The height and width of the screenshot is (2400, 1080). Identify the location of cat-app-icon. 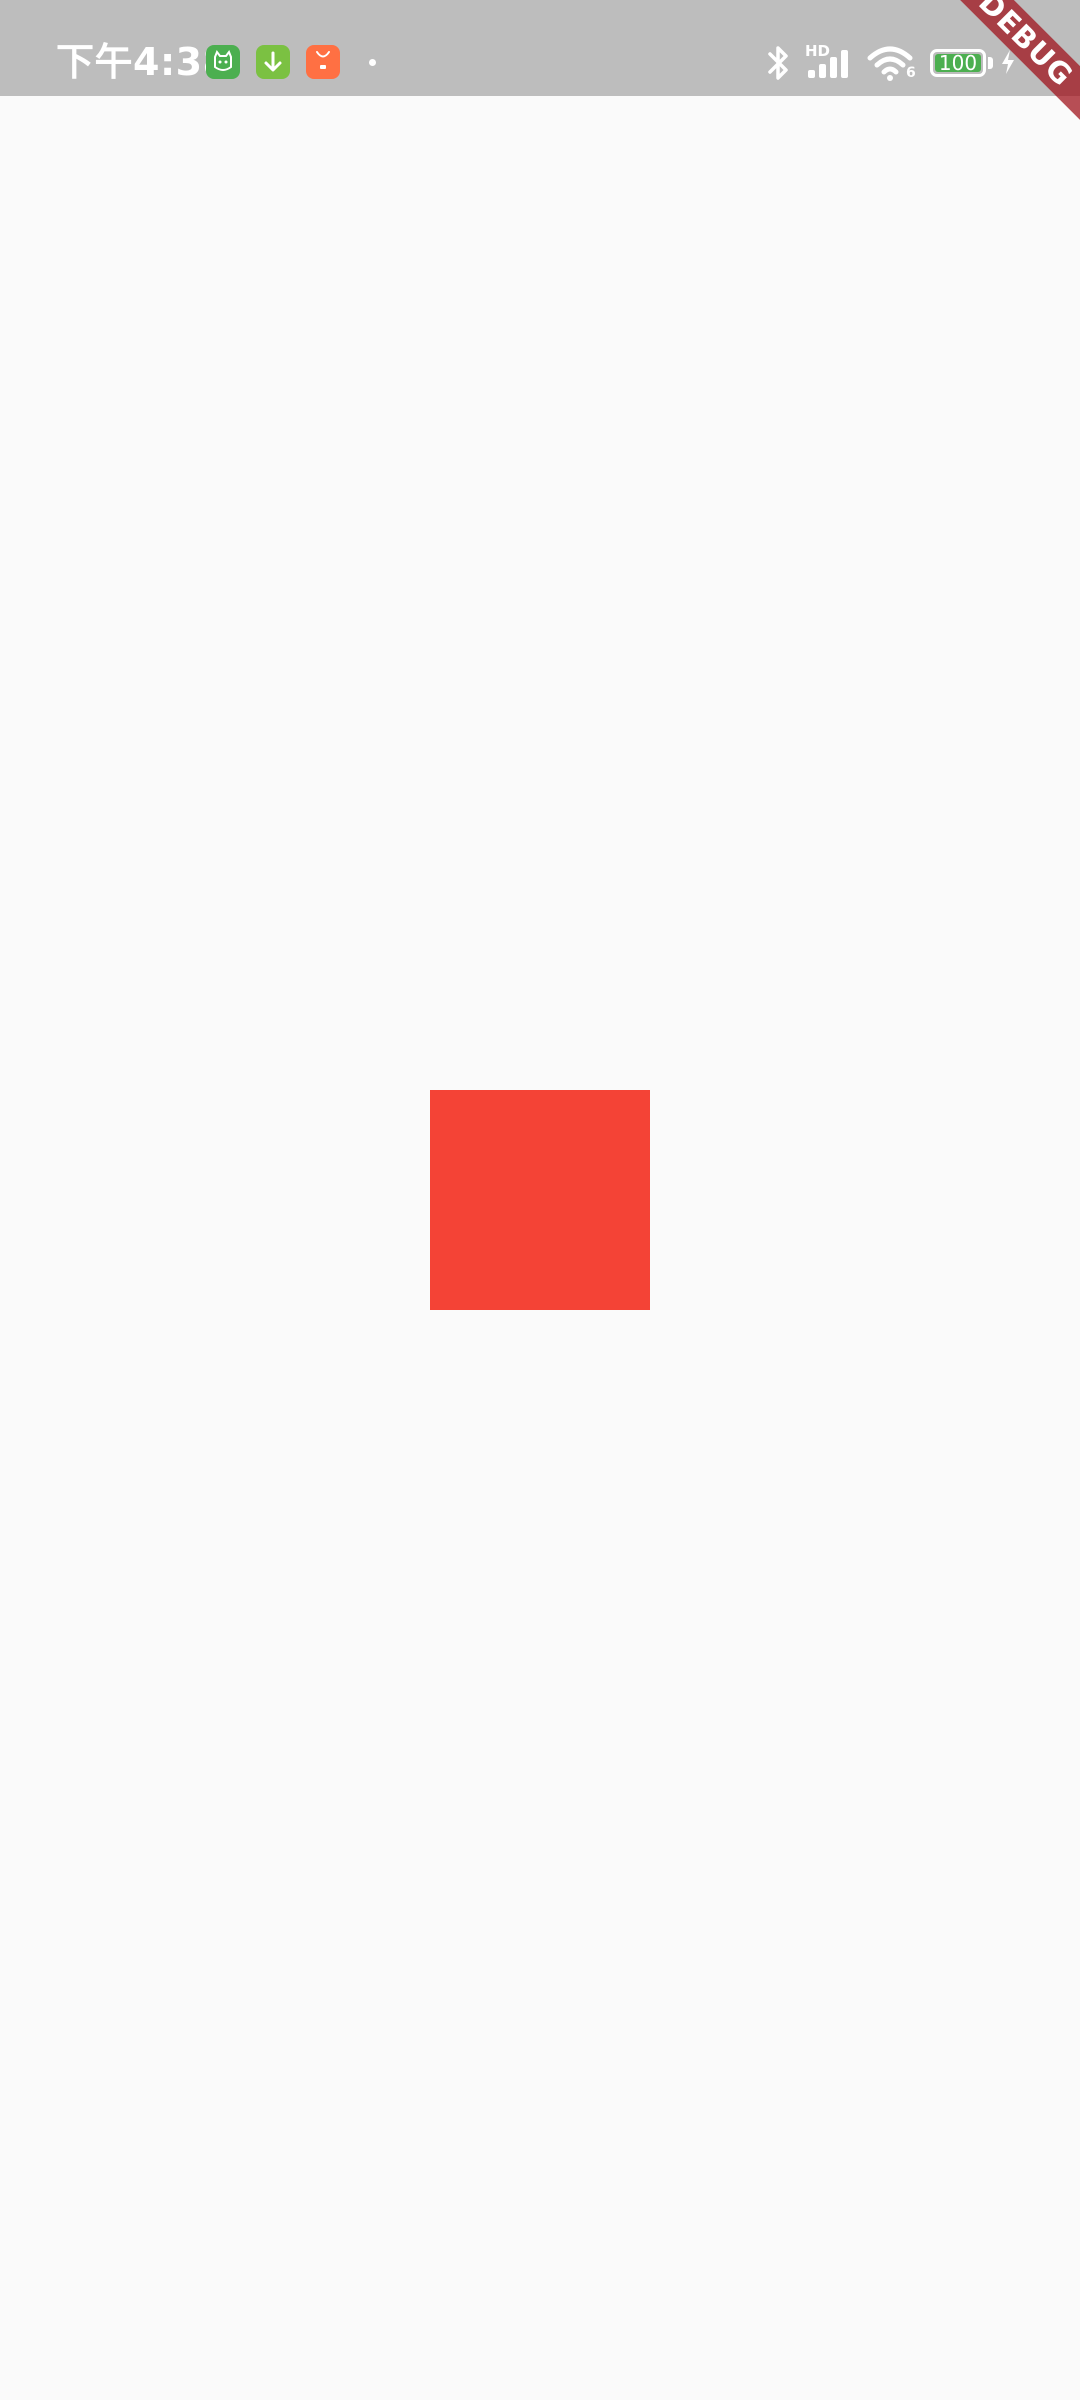
(223, 62).